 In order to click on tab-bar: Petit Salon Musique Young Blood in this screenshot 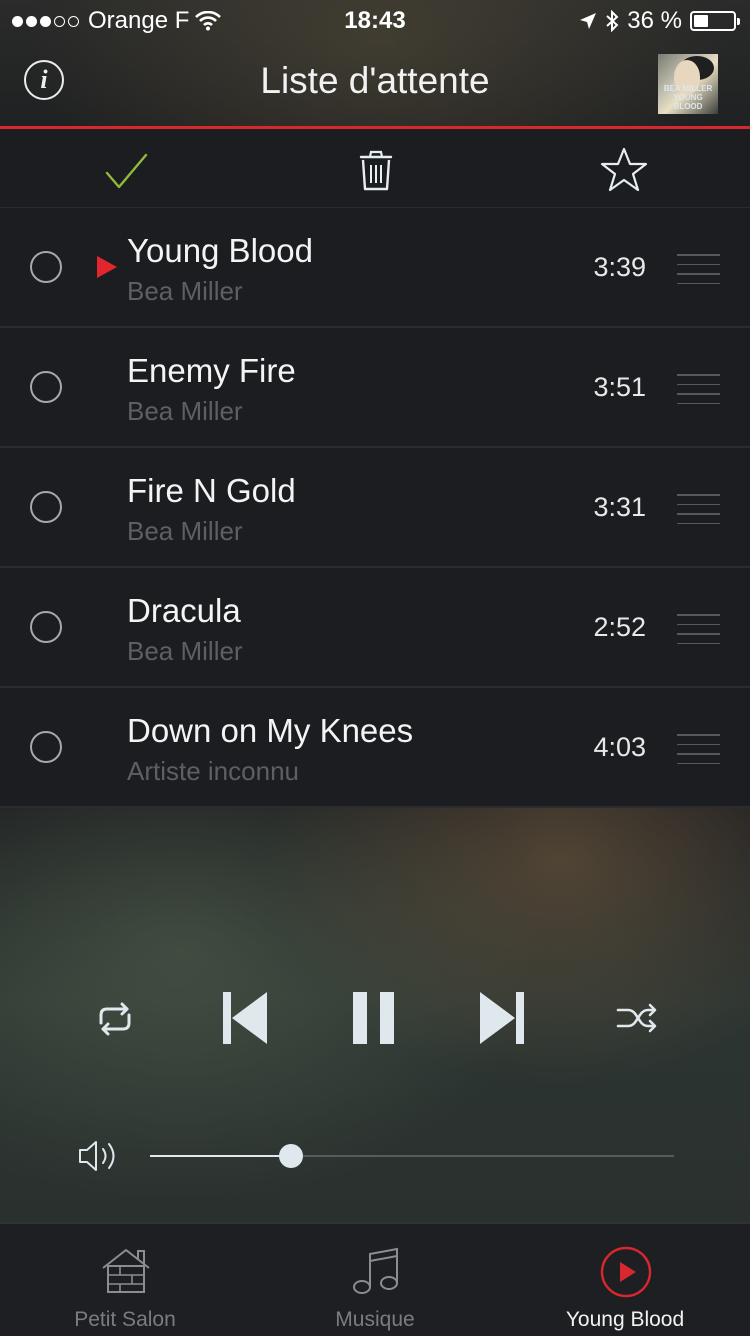, I will do `click(375, 1279)`.